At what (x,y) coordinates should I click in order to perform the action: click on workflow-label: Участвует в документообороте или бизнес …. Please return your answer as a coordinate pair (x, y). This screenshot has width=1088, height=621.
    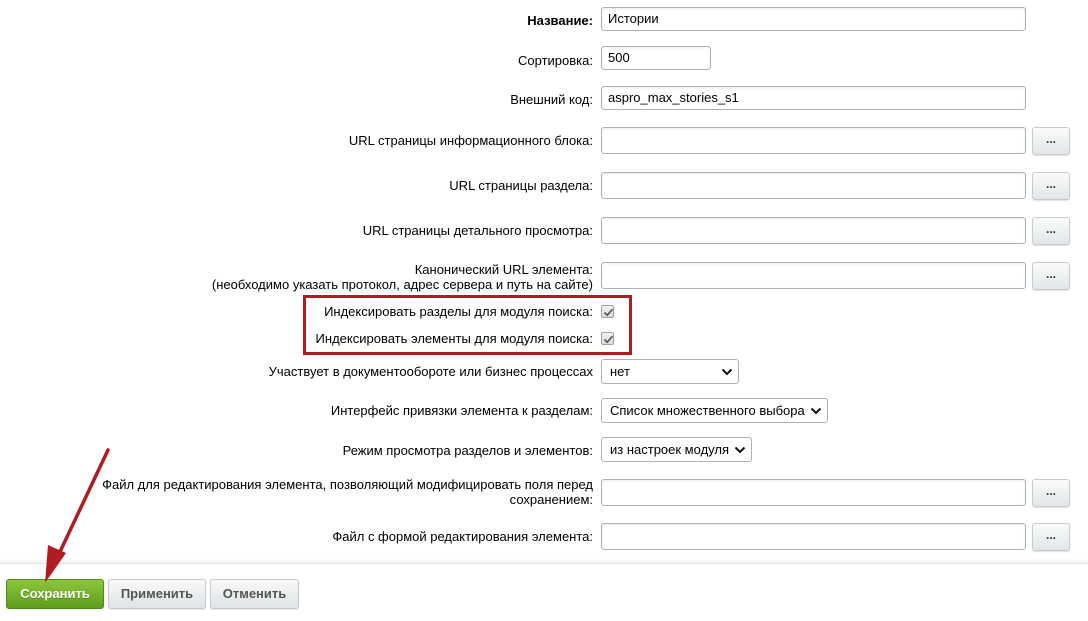
    Looking at the image, I should click on (430, 371).